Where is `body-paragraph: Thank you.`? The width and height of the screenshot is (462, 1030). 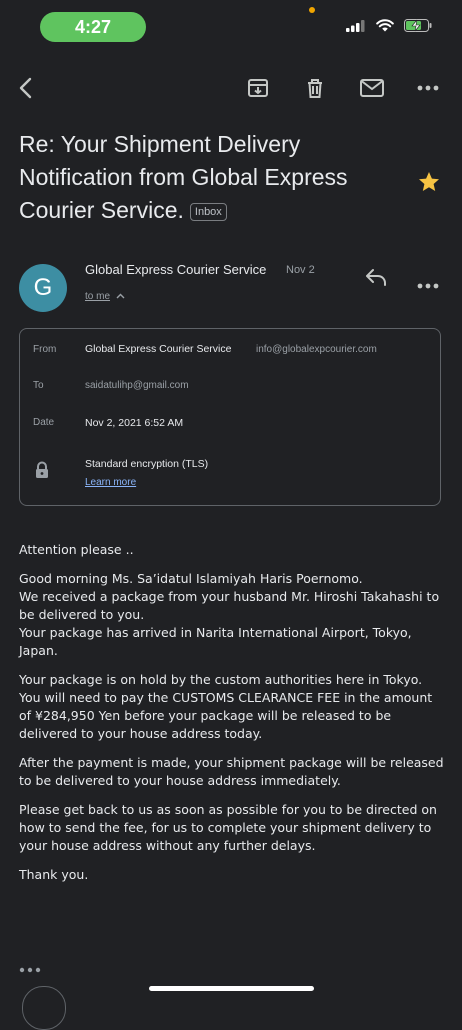
body-paragraph: Thank you. is located at coordinates (54, 874).